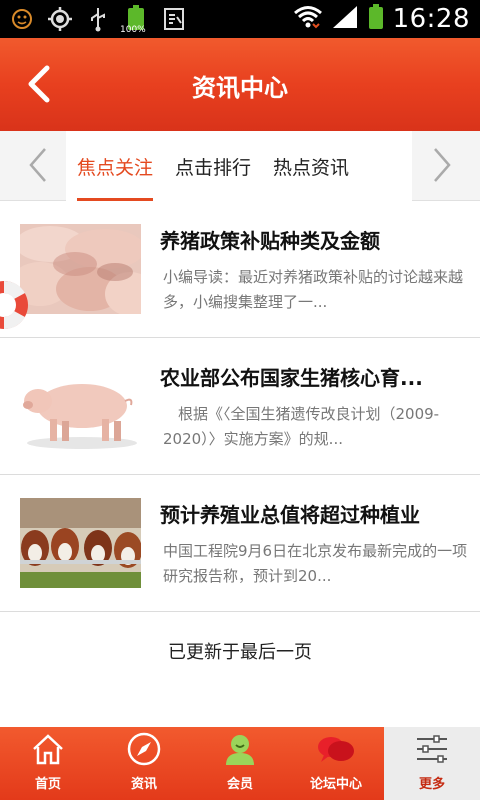 The image size is (480, 800). I want to click on list-end-note: 已更新于最后一页, so click(240, 652).